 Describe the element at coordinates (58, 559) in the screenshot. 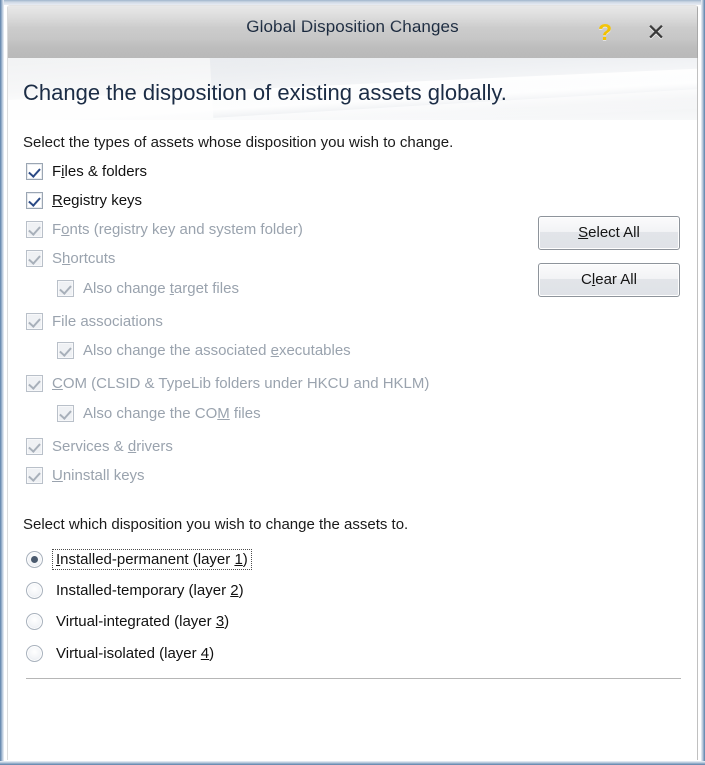

I see `accelerator-char: I` at that location.